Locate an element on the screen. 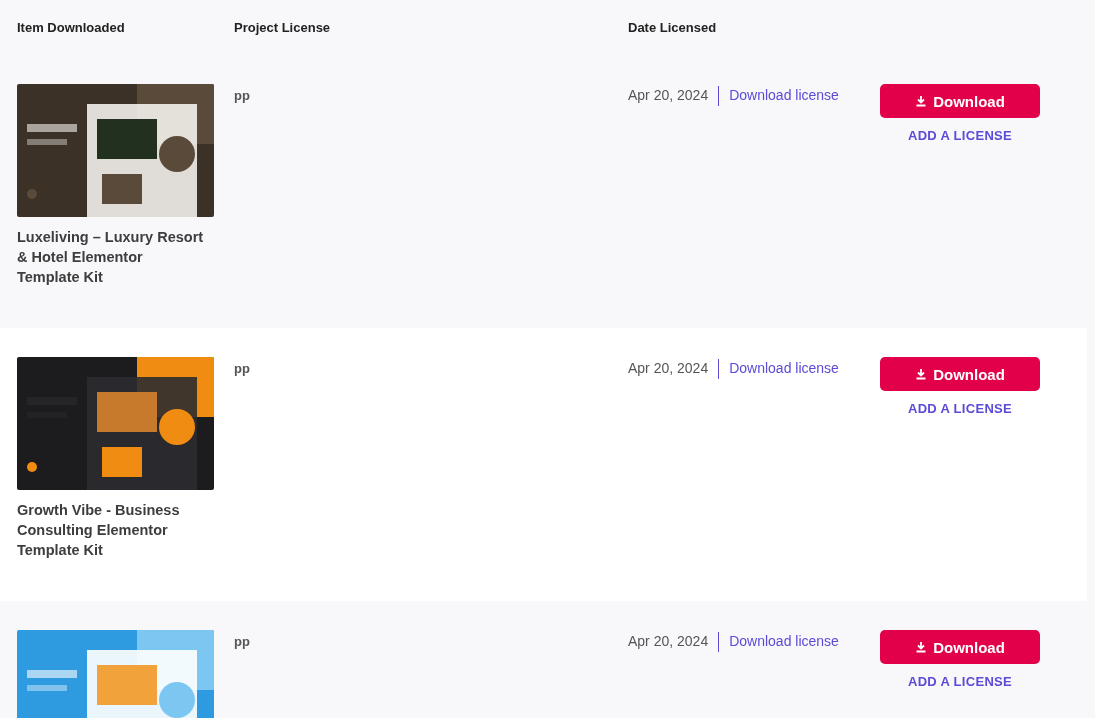 This screenshot has width=1095, height=718. column-header: Item Downloaded is located at coordinates (71, 27).